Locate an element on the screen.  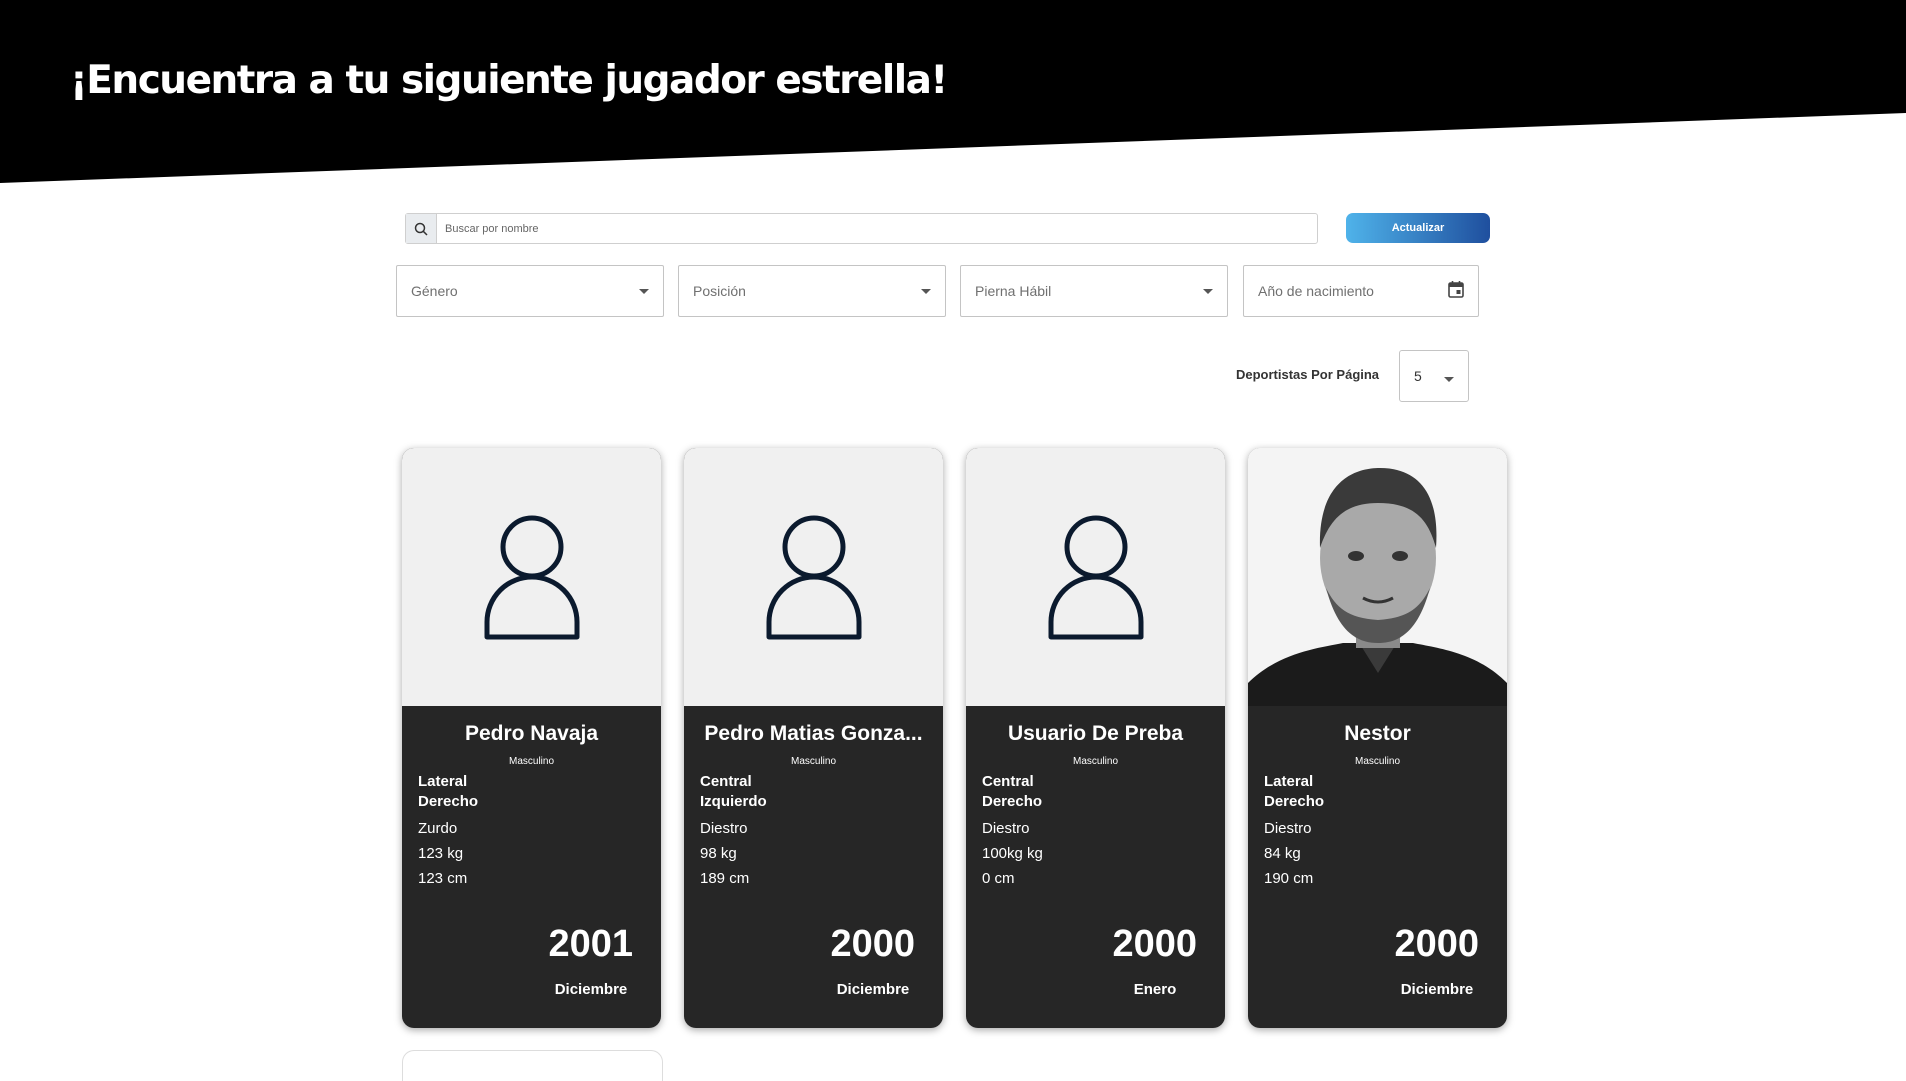
player-weight: 84 kg is located at coordinates (1282, 853).